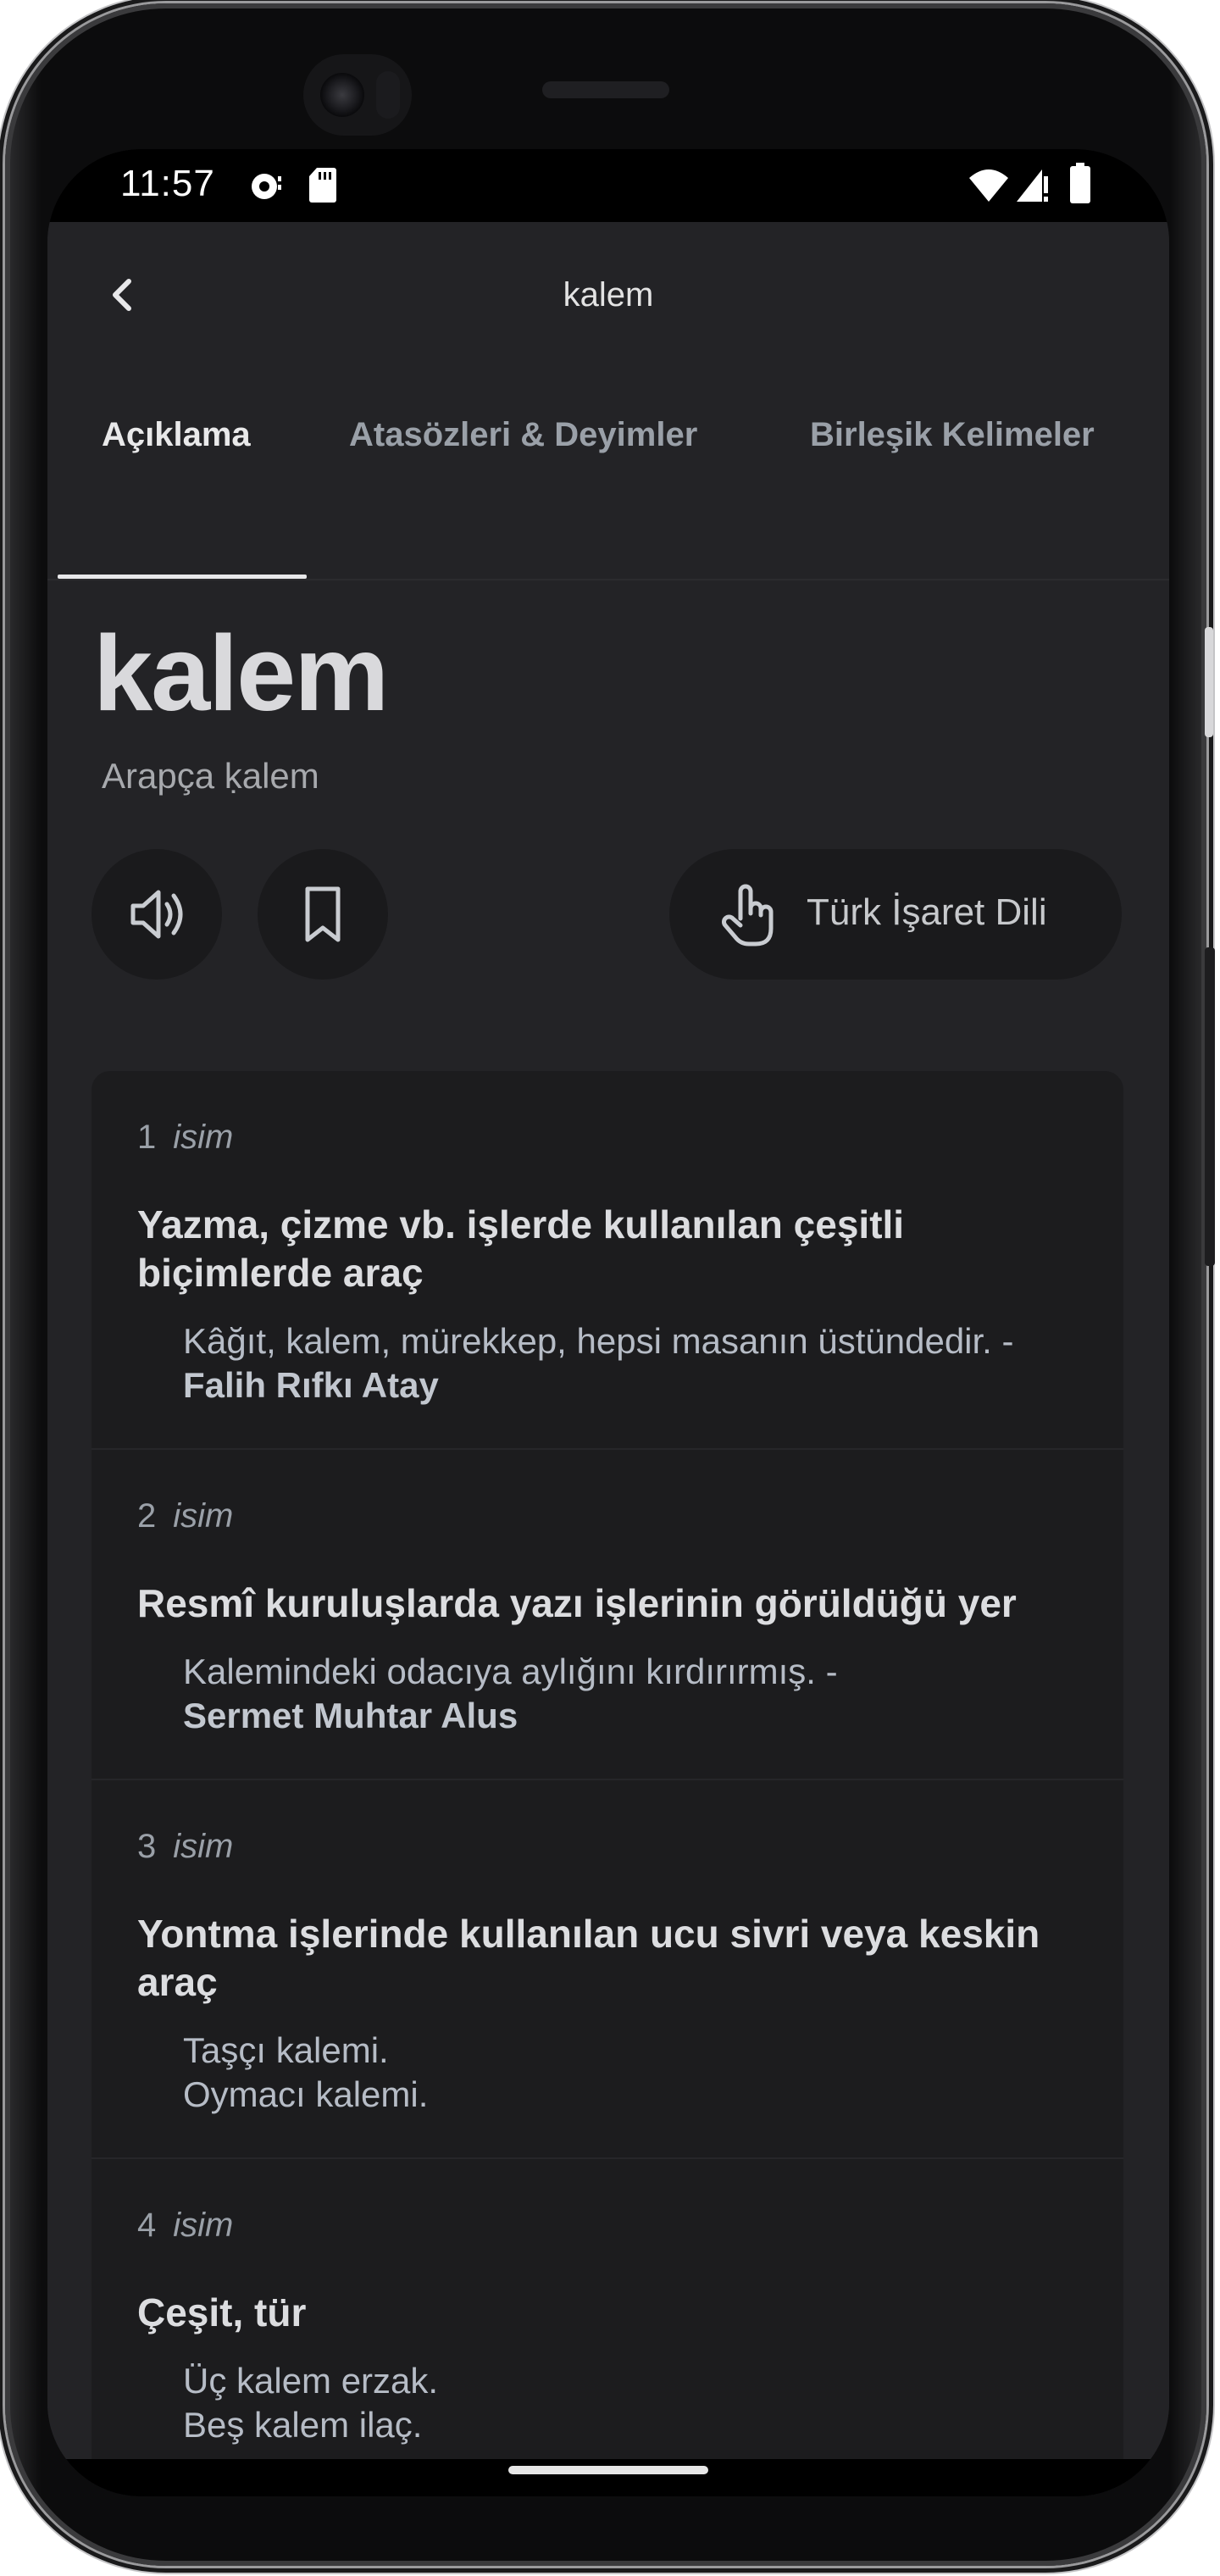 The height and width of the screenshot is (2576, 1220). Describe the element at coordinates (147, 2225) in the screenshot. I see `meaning-number: 4` at that location.